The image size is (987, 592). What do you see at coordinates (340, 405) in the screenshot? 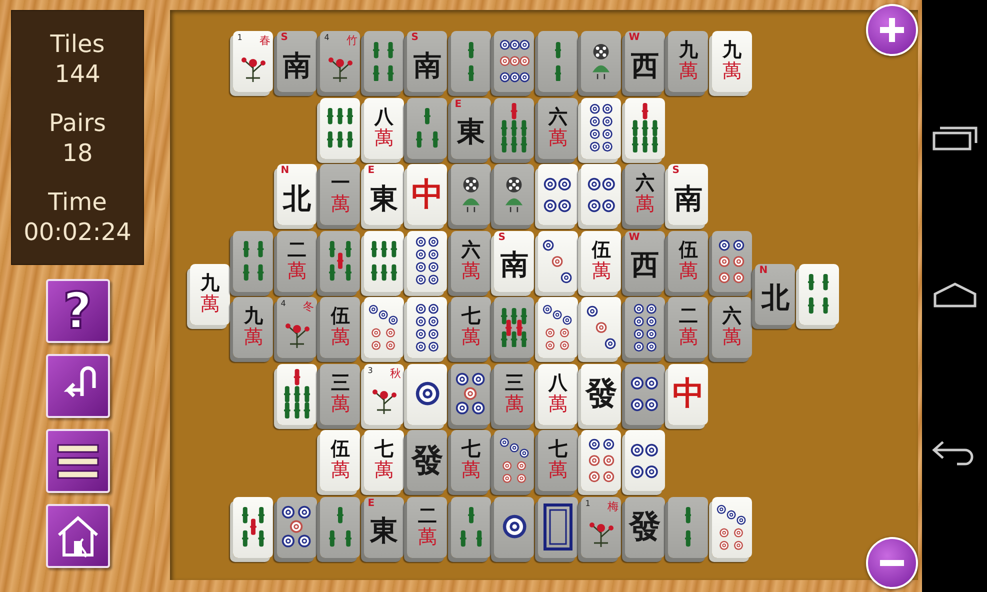
I see `tile-suit: 萬` at bounding box center [340, 405].